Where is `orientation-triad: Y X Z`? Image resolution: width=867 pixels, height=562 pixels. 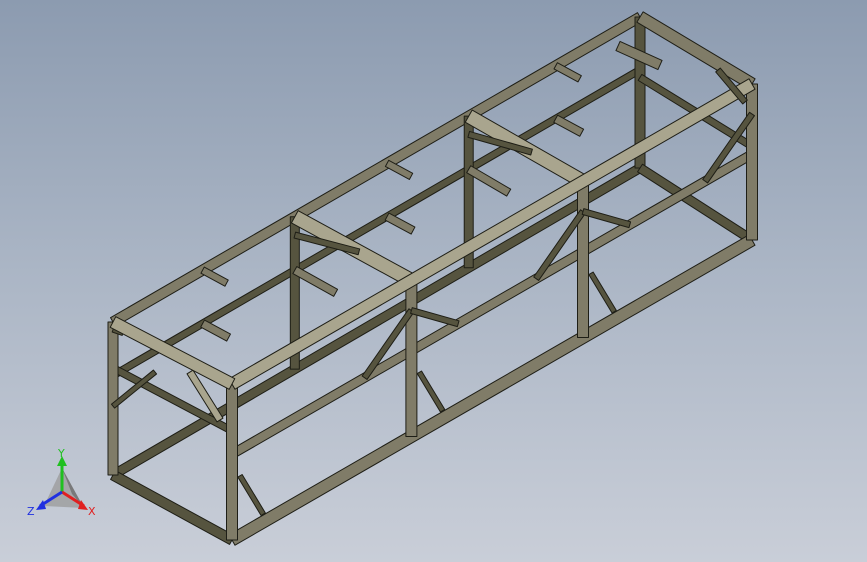 orientation-triad: Y X Z is located at coordinates (61, 483).